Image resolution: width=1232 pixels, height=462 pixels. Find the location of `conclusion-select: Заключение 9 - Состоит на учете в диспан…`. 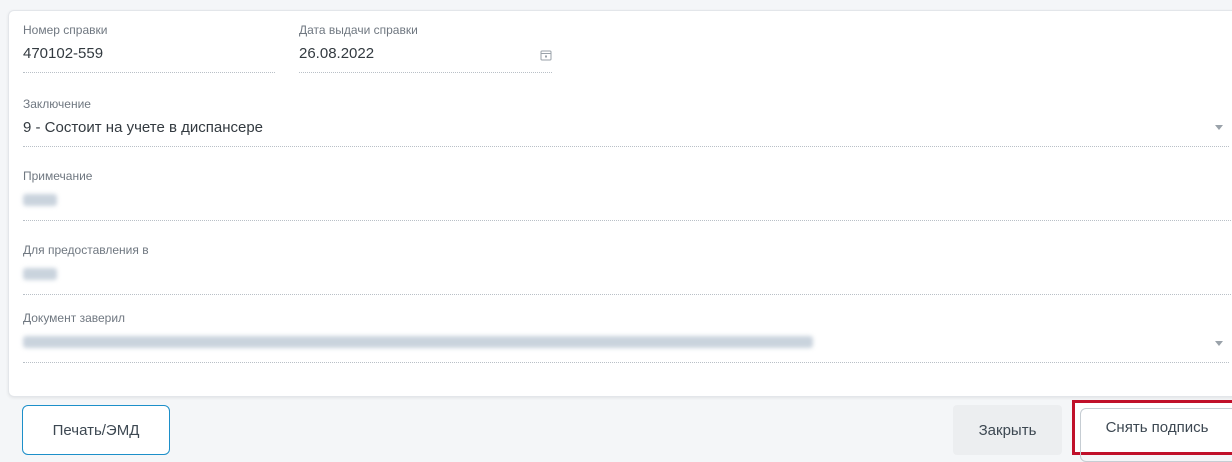

conclusion-select: Заключение 9 - Состоит на учете в диспан… is located at coordinates (626, 122).